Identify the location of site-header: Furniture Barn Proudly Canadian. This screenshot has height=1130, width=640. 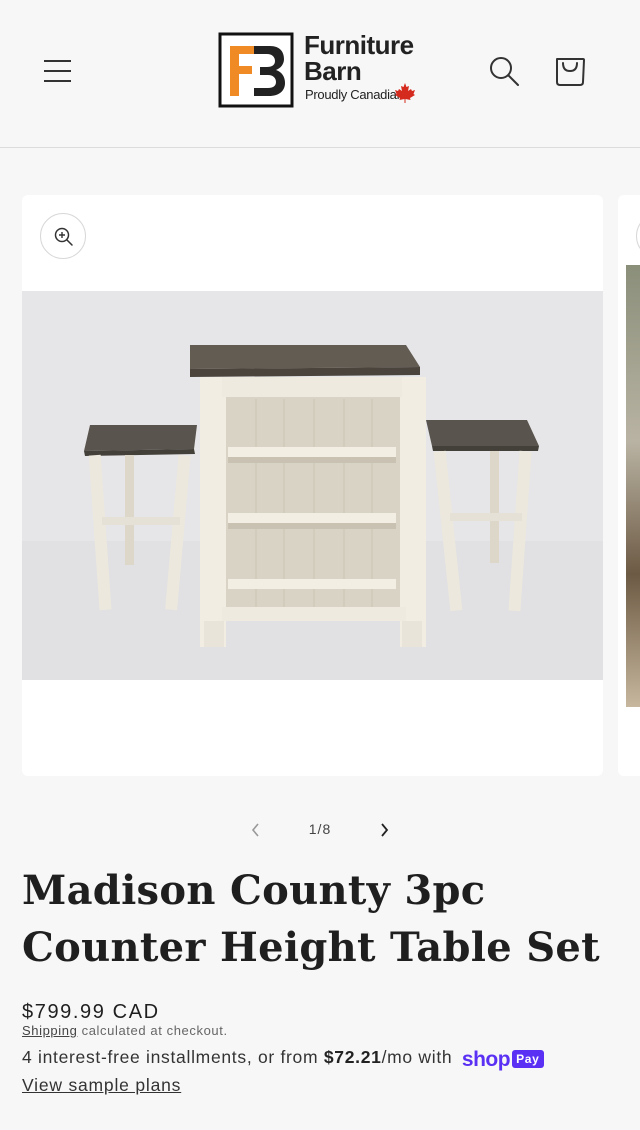
(320, 74).